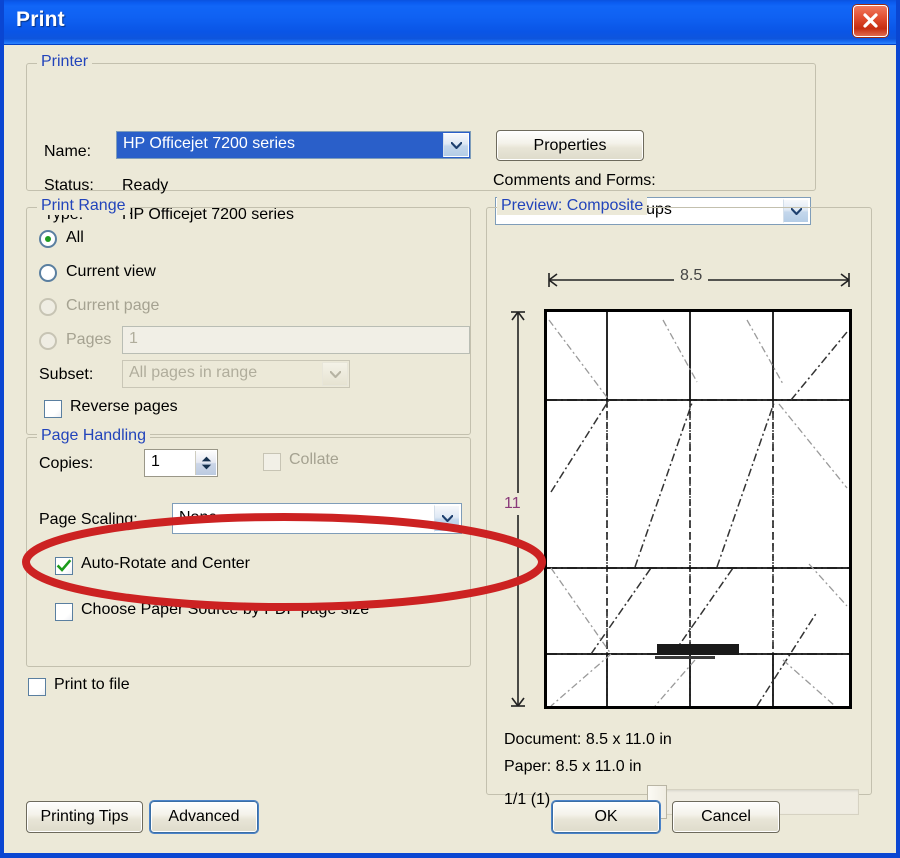  I want to click on radio-all, so click(48, 239).